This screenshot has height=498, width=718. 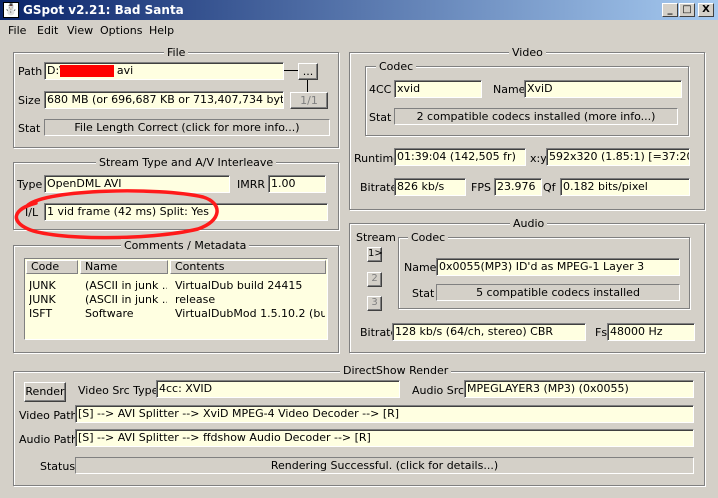 What do you see at coordinates (297, 184) in the screenshot?
I see `imrr-field: 1.00` at bounding box center [297, 184].